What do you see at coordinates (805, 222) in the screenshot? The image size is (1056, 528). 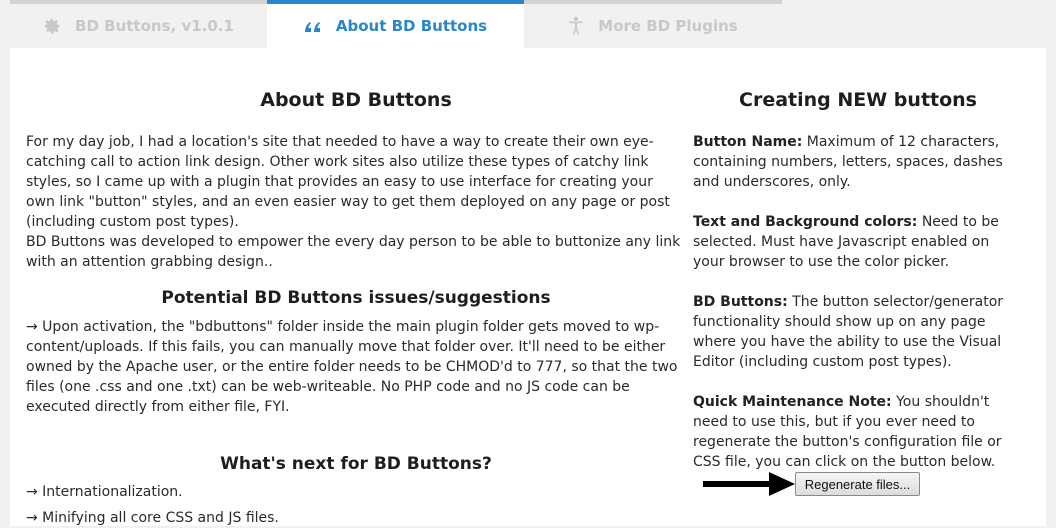 I see `note-label: Text and Background colors:` at bounding box center [805, 222].